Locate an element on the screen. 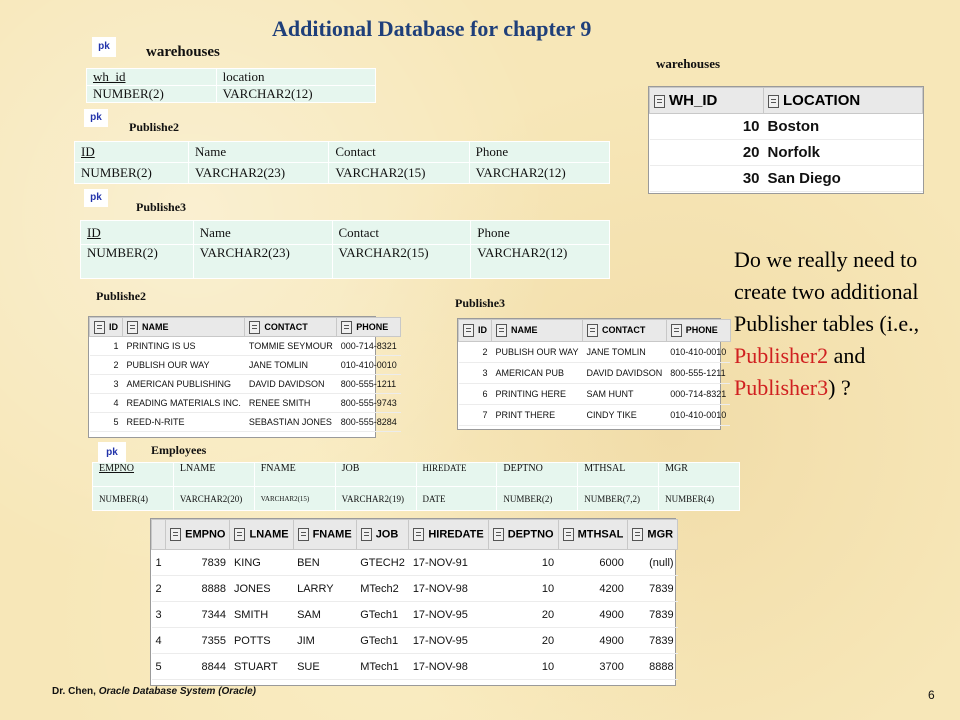  grid-header: HIREDATE is located at coordinates (448, 534).